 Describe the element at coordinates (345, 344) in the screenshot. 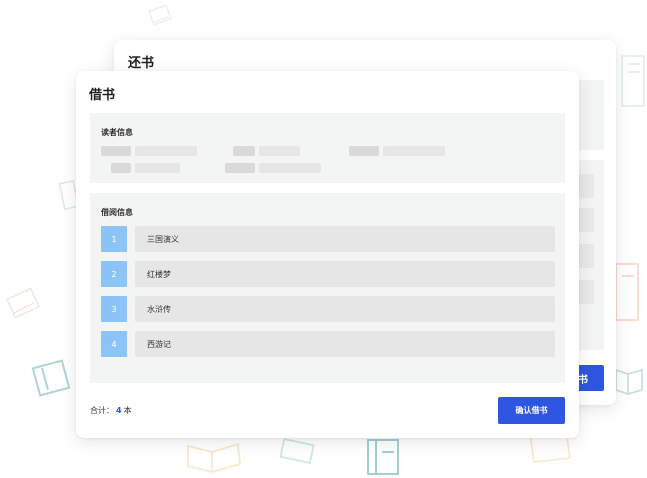

I see `book-title: 西游记` at that location.